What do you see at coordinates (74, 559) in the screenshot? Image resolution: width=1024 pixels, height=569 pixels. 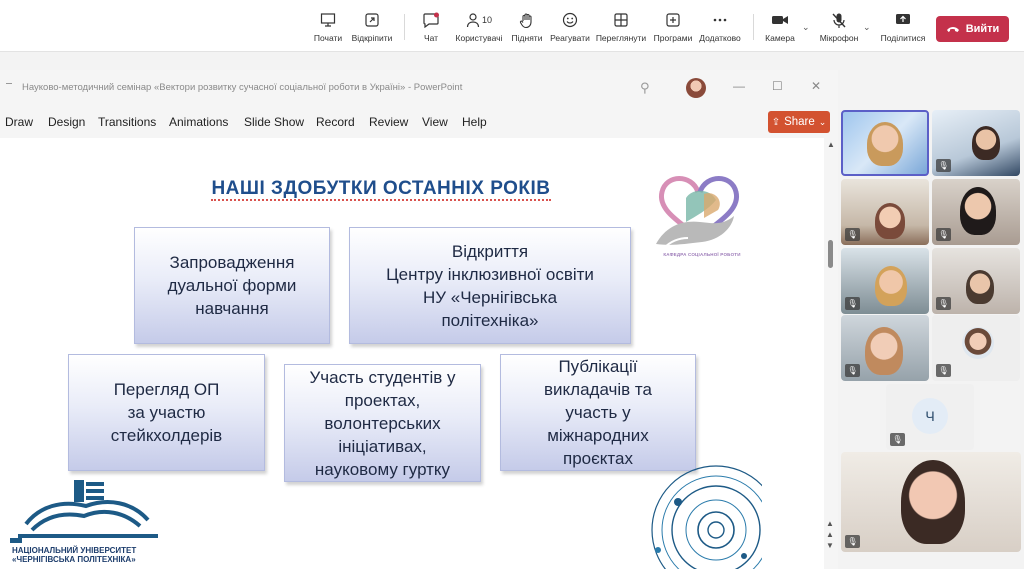 I see `university-name-line2: «ЧЕРНІГІВСЬКА ПОЛІТЕХНІКА»` at bounding box center [74, 559].